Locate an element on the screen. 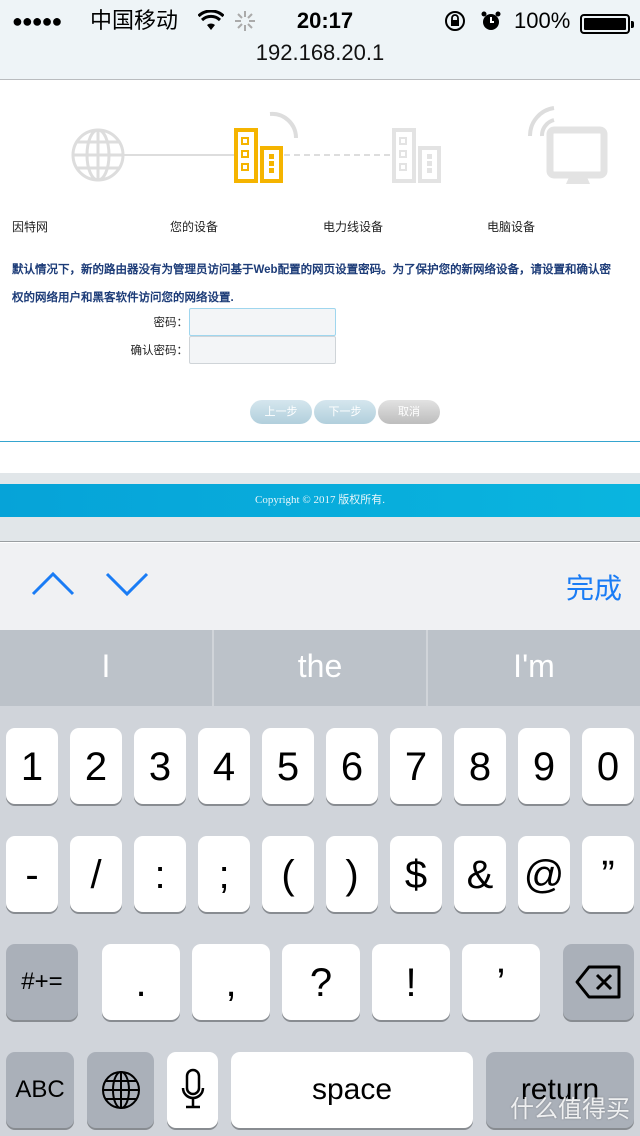  status-bar: ●●●●● 中国移动 20:17 100% is located at coordinates (320, 21).